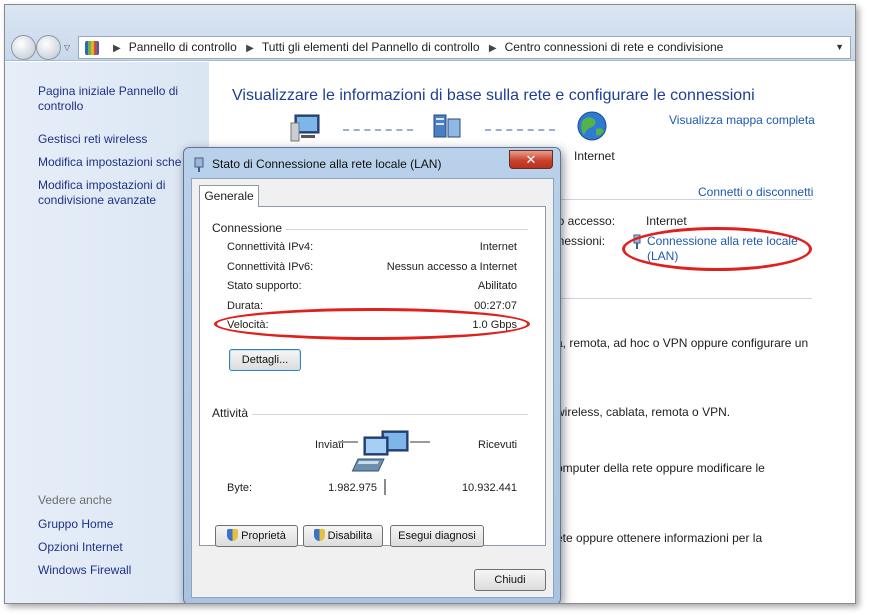  I want to click on task-text-troubleshoot: ete oppure ottenere informazioni per la, so click(659, 538).